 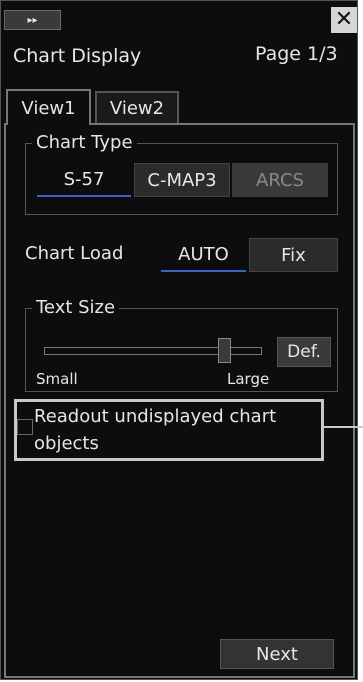 I want to click on close-button: ✕, so click(x=344, y=20).